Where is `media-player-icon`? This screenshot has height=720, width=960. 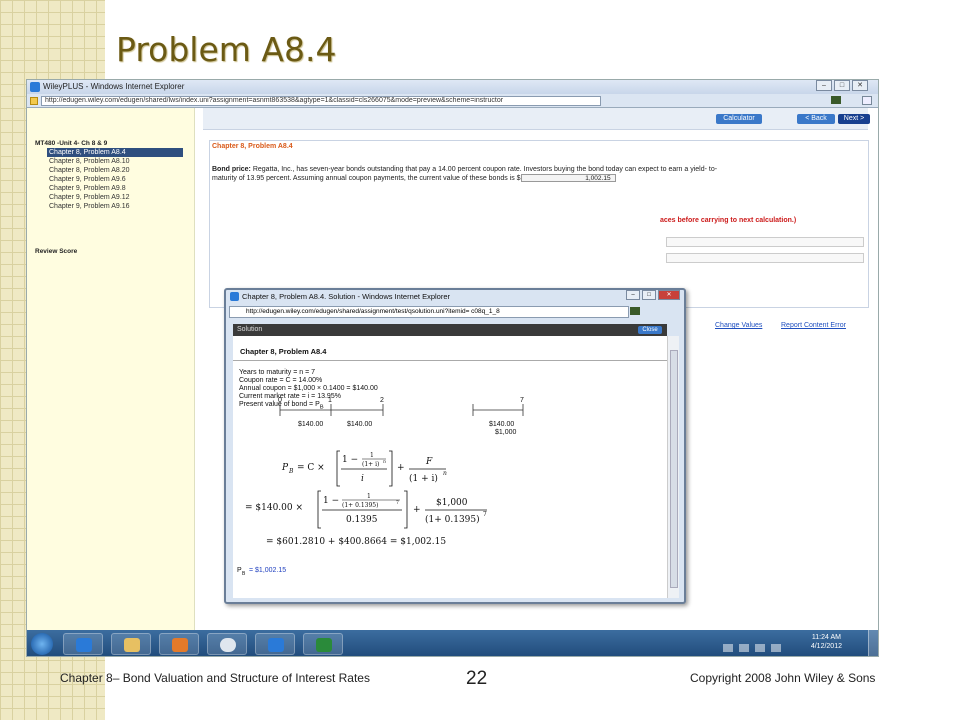
media-player-icon is located at coordinates (180, 645).